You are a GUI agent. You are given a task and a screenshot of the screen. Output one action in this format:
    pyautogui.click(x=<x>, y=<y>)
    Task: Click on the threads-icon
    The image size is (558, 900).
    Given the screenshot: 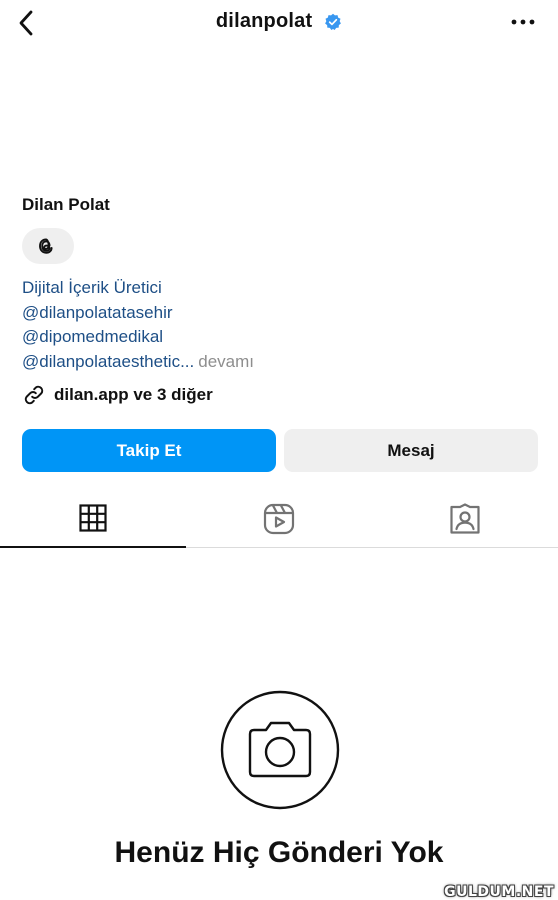 What is the action you would take?
    pyautogui.click(x=46, y=246)
    